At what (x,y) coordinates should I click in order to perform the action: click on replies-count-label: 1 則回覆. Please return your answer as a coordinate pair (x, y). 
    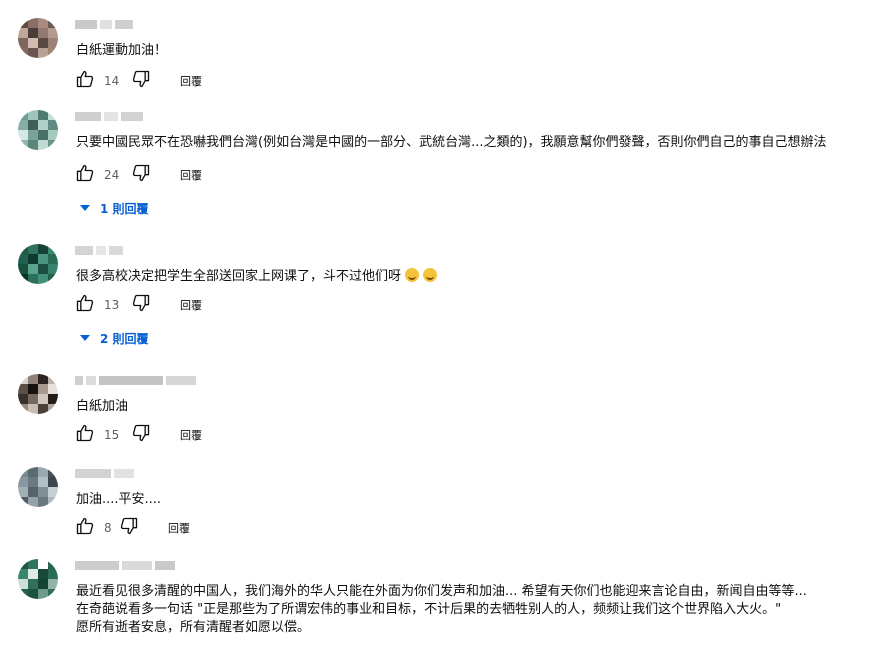
    Looking at the image, I should click on (124, 208).